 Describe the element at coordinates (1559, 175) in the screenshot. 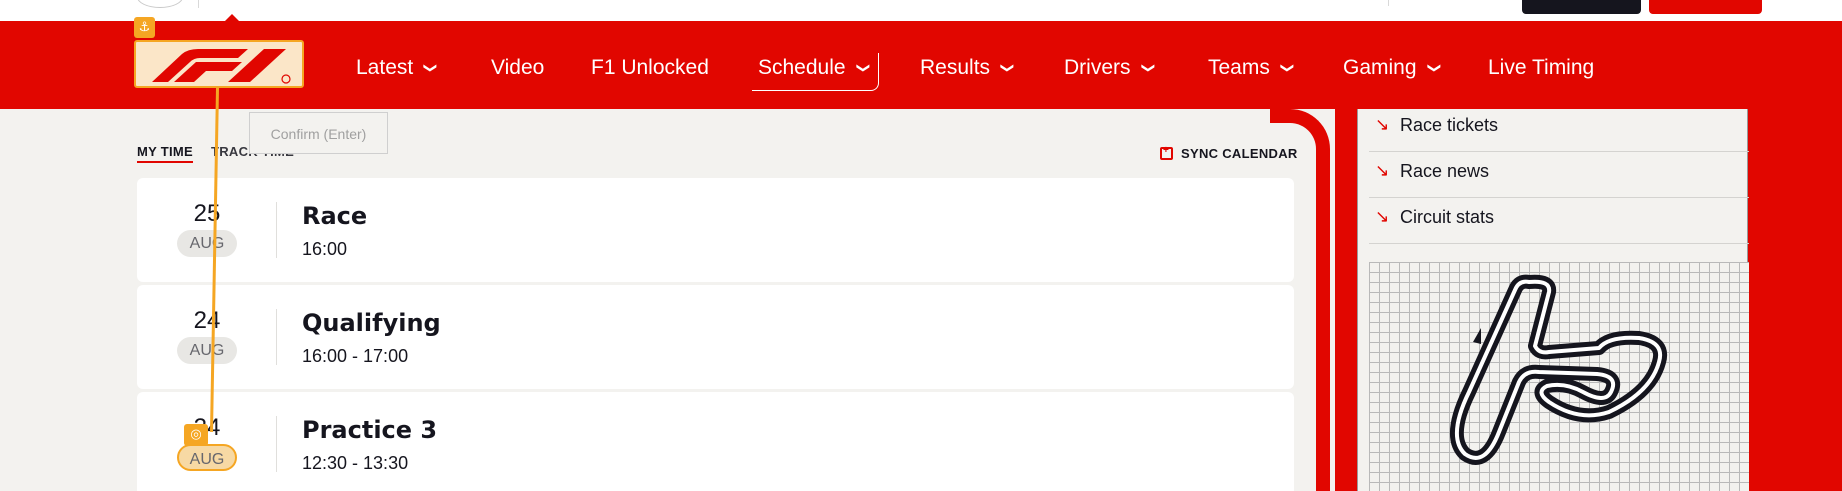

I see `sidebar-link-race-news: ↘ Race news` at that location.